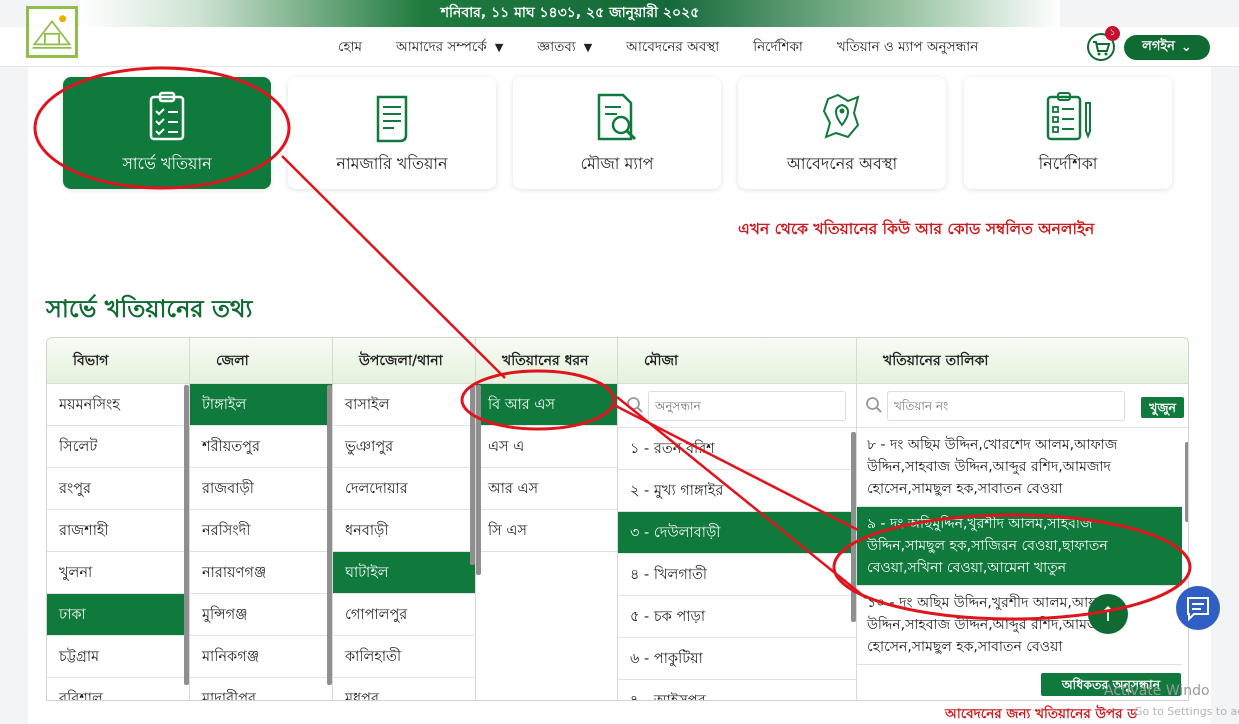 This screenshot has width=1239, height=724. Describe the element at coordinates (261, 405) in the screenshot. I see `list-item: টাঙ্গাইল` at that location.